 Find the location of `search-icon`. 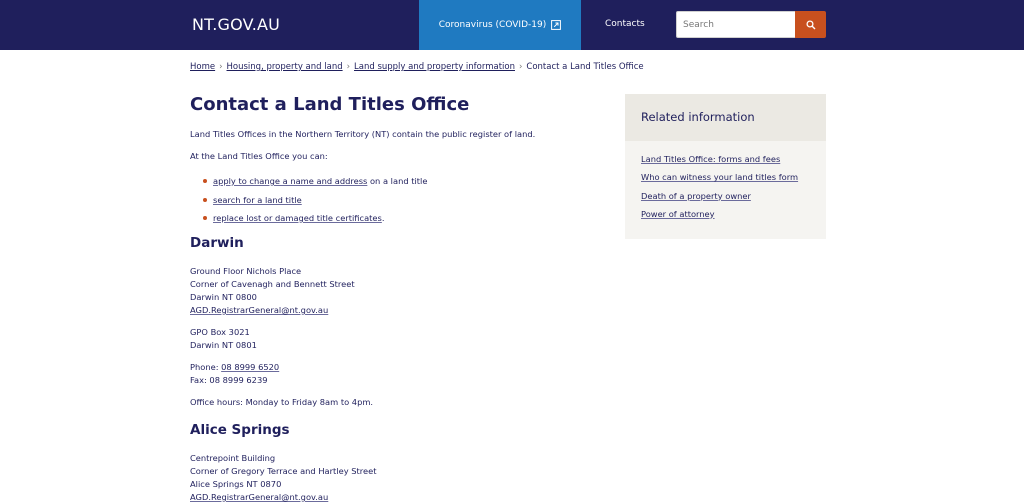

search-icon is located at coordinates (810, 24).